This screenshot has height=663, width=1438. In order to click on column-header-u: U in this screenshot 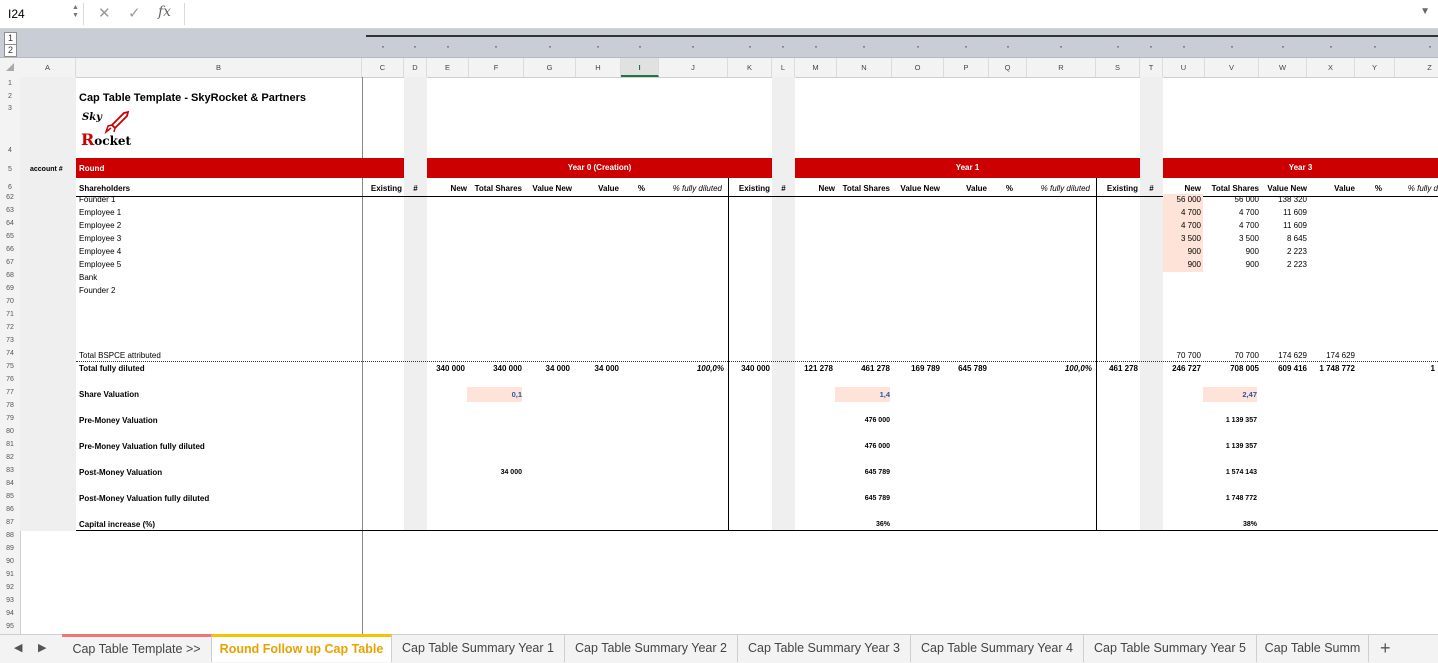, I will do `click(1184, 67)`.